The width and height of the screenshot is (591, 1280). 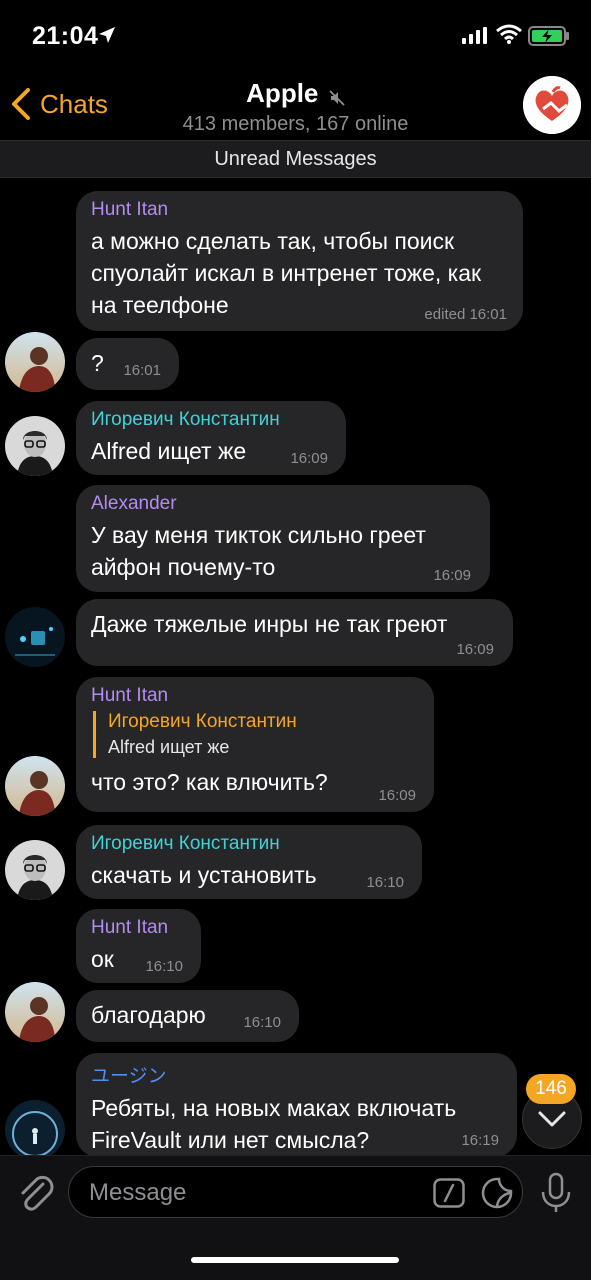 I want to click on paperclip-icon, so click(x=34, y=1192).